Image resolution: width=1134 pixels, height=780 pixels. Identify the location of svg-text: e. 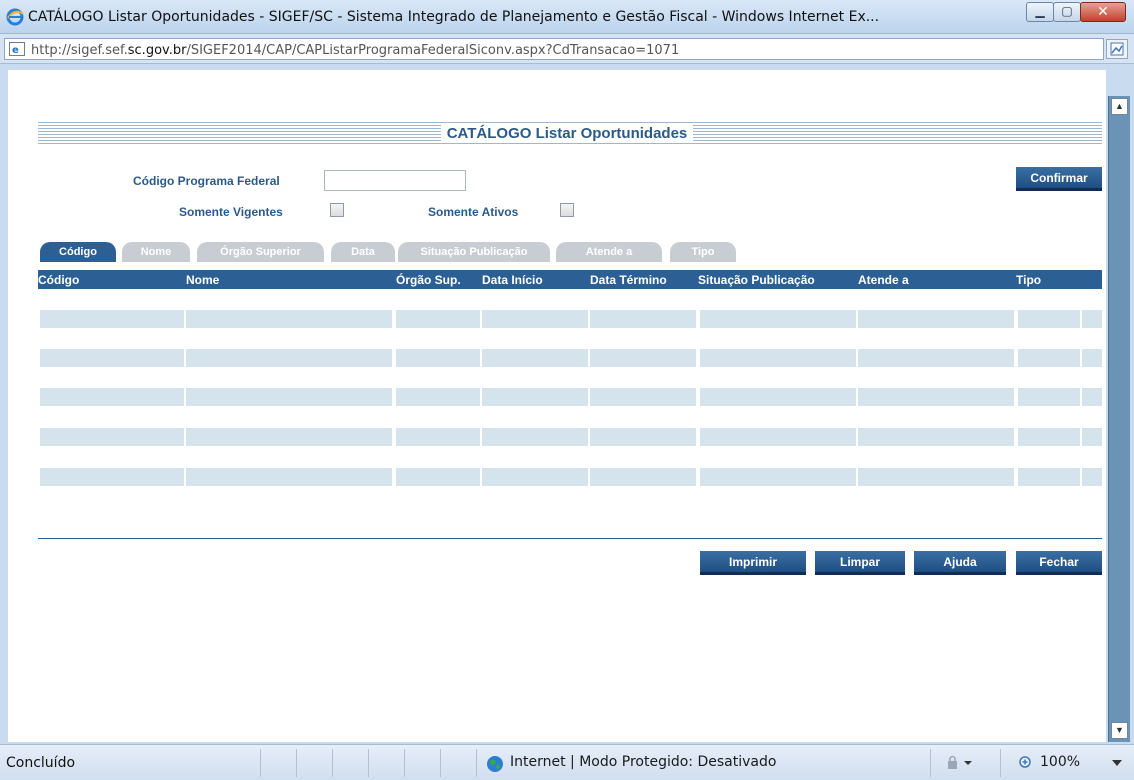
(15, 50).